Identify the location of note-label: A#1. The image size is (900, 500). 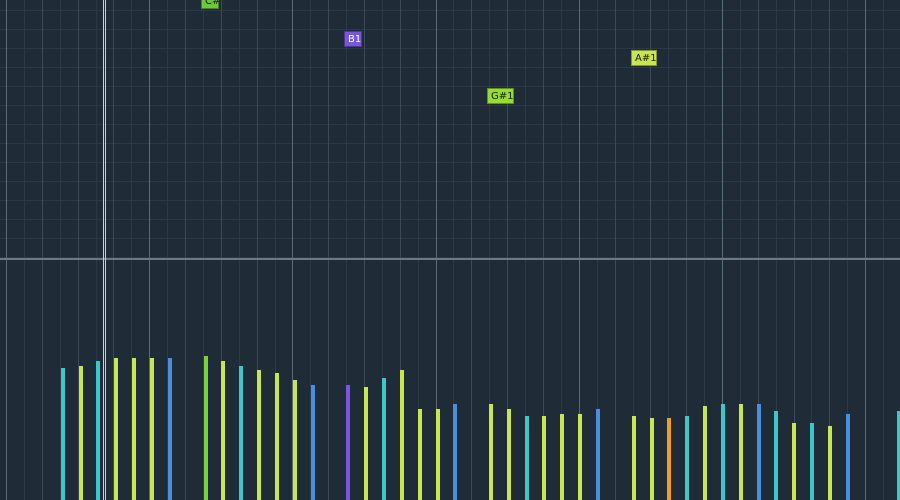
(646, 58).